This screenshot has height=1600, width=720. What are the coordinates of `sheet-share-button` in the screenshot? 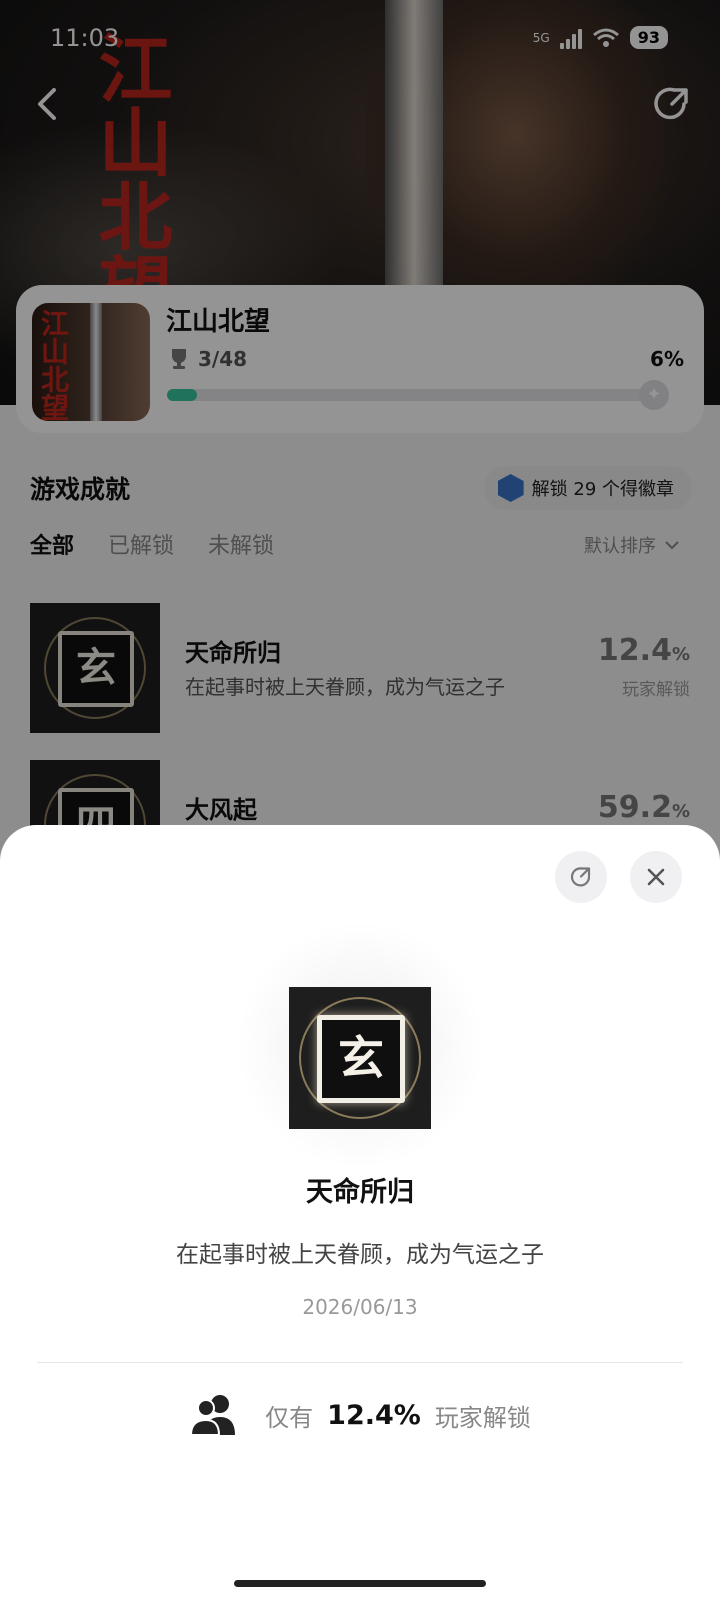 It's located at (581, 877).